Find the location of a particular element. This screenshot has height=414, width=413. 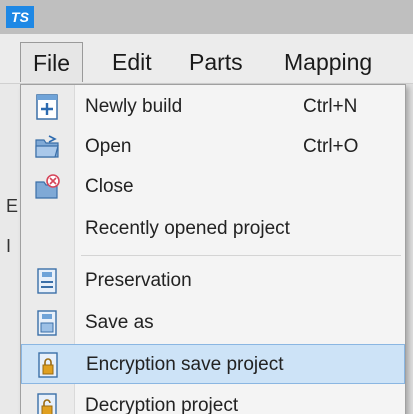

menu-item-label: Newly build is located at coordinates (134, 106).